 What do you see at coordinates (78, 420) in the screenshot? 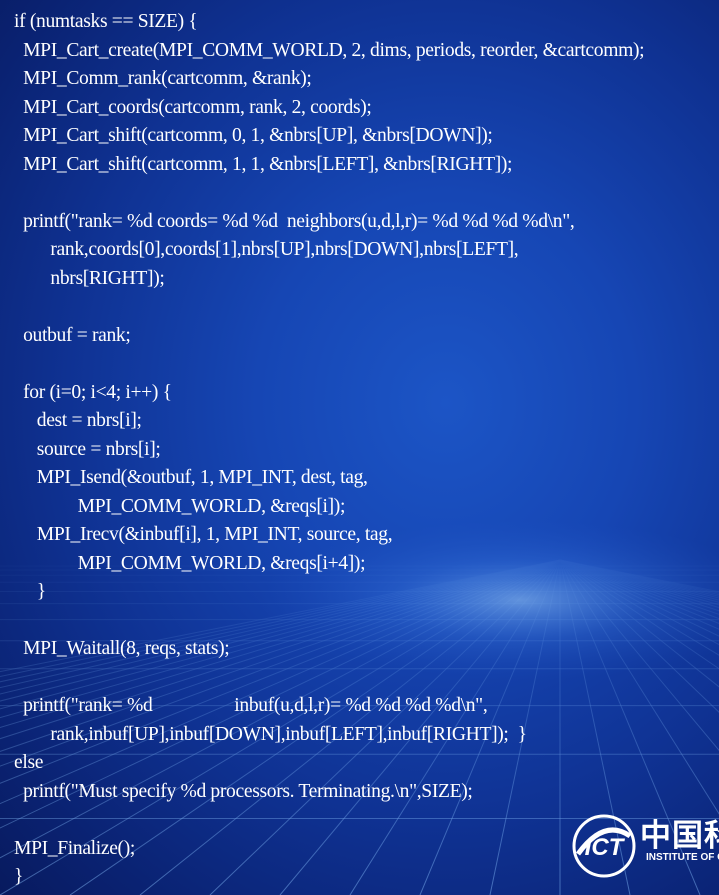
I see `code-line: dest = nbrs[i];` at bounding box center [78, 420].